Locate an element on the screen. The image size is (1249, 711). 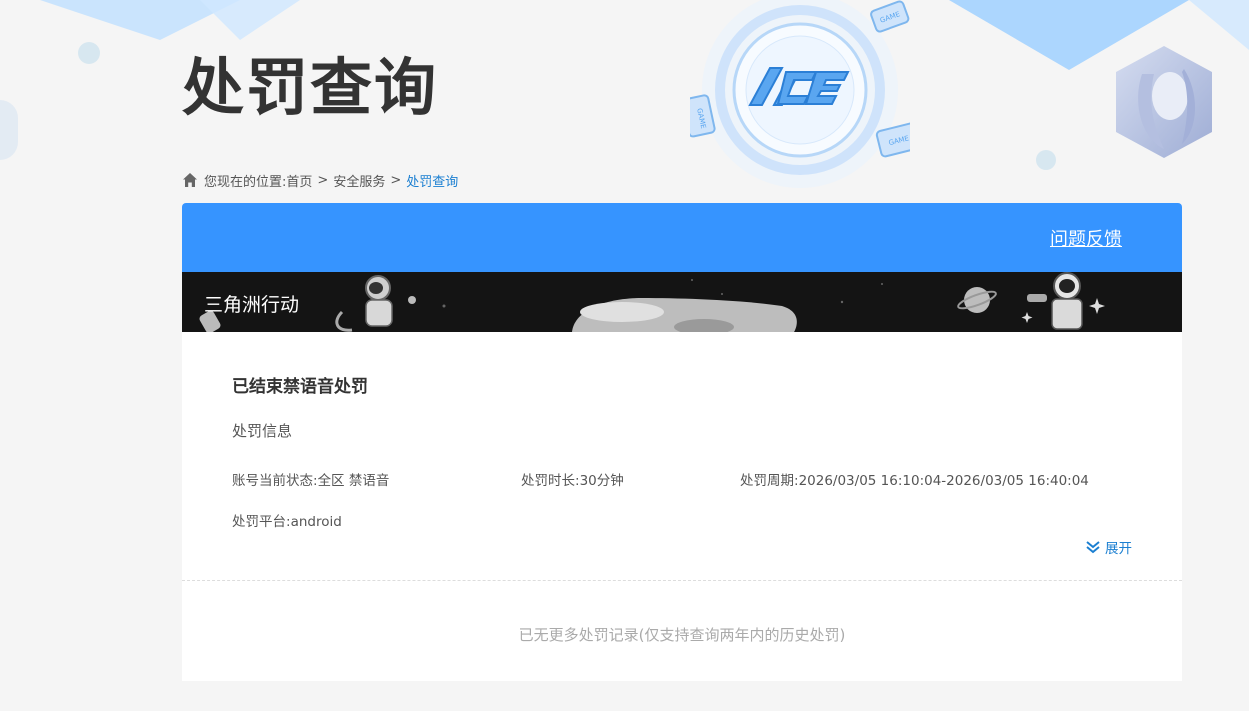
status-label: 账号当前状态: is located at coordinates (275, 481).